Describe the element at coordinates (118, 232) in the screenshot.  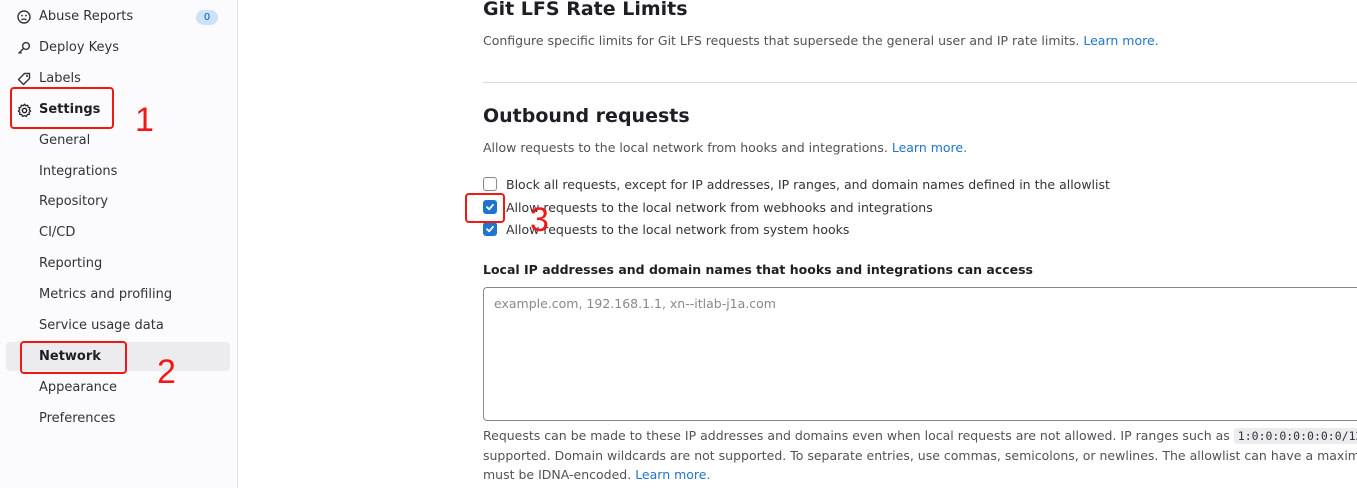
I see `sidebar-subitem-ci-cd: CI/CD` at that location.